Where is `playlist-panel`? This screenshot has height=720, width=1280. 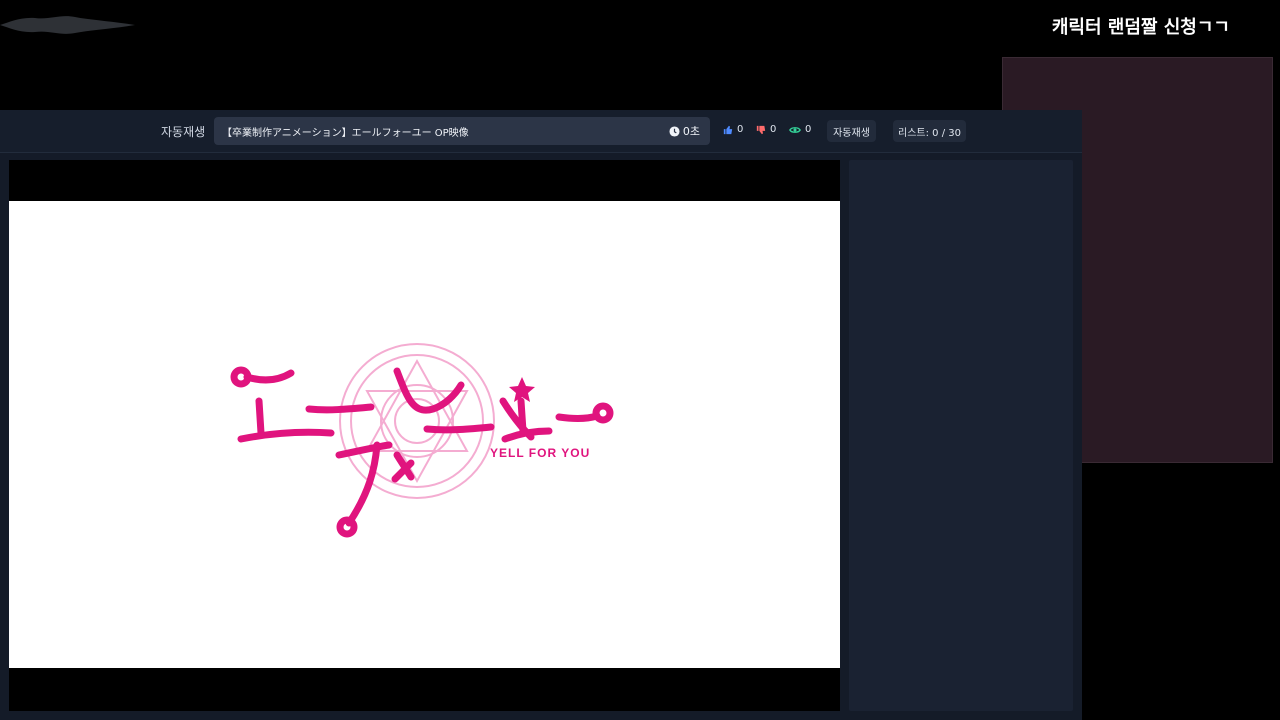
playlist-panel is located at coordinates (961, 435).